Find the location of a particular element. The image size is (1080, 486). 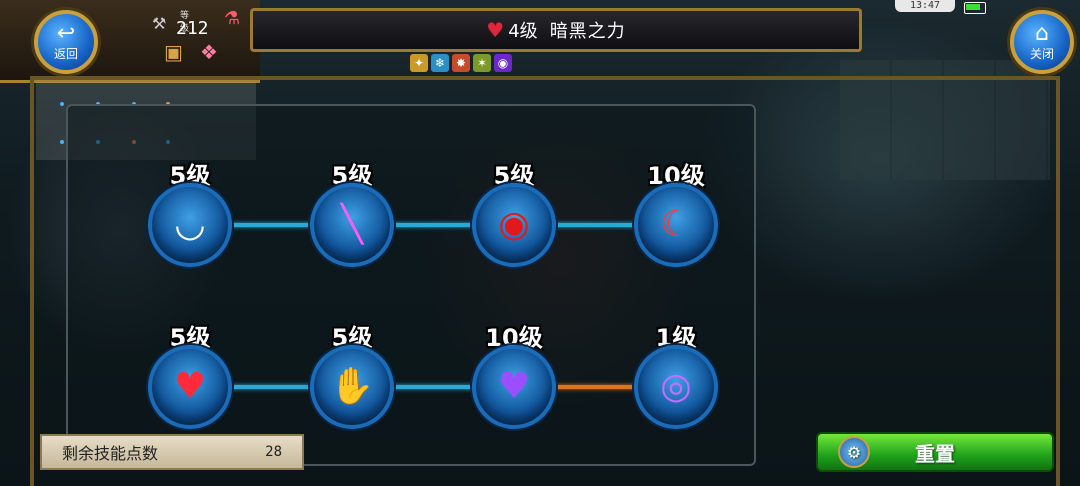

close-button: ⌂ 关闭 is located at coordinates (1042, 42).